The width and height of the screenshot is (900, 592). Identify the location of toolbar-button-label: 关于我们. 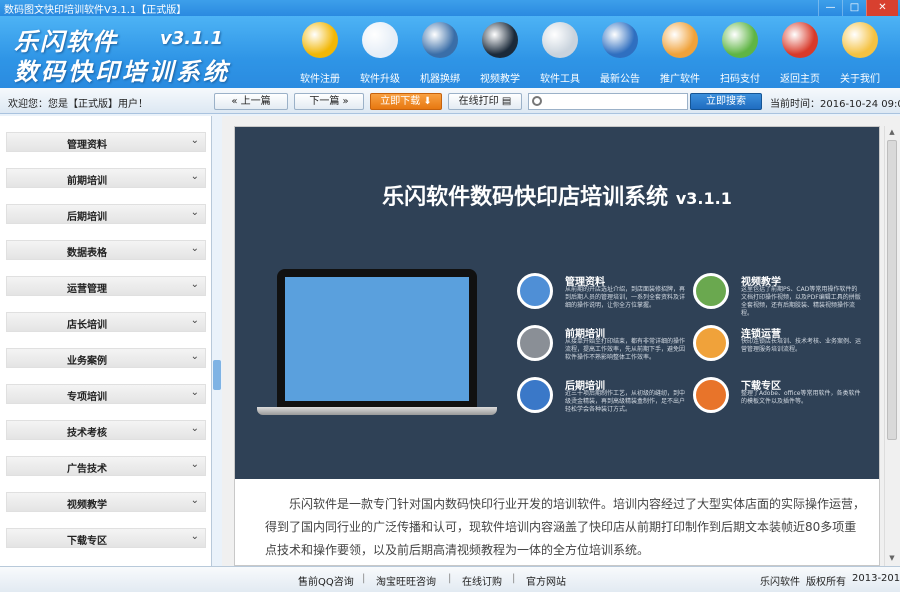
(860, 79).